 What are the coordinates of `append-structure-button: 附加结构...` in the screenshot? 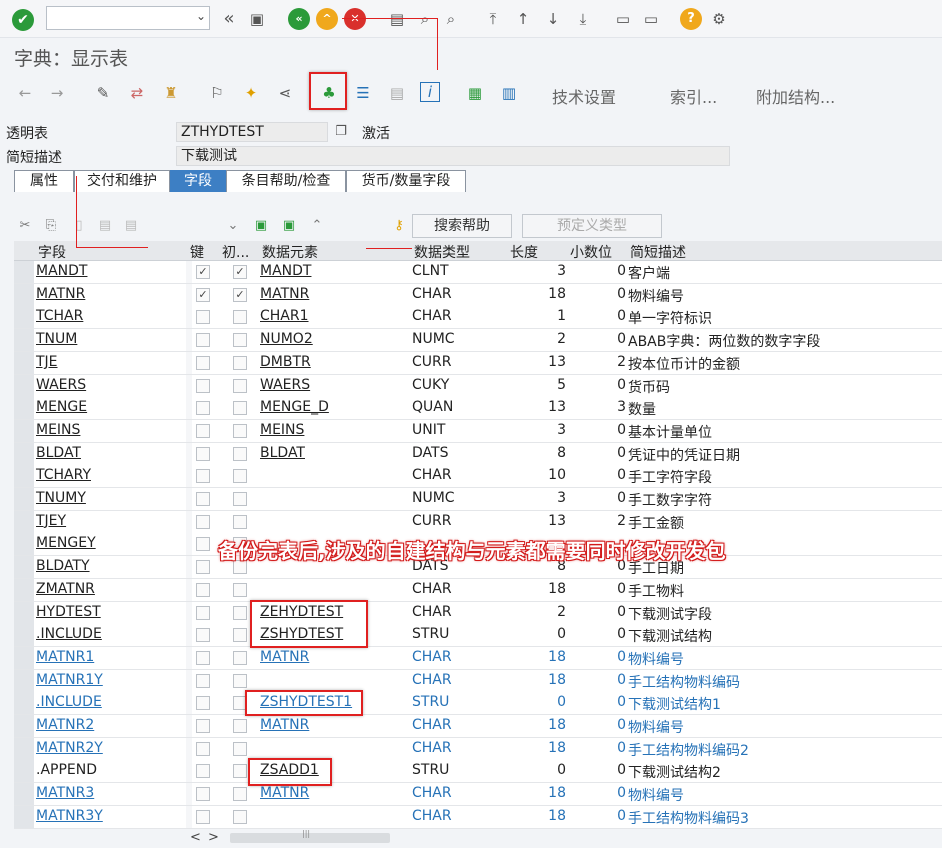 It's located at (795, 96).